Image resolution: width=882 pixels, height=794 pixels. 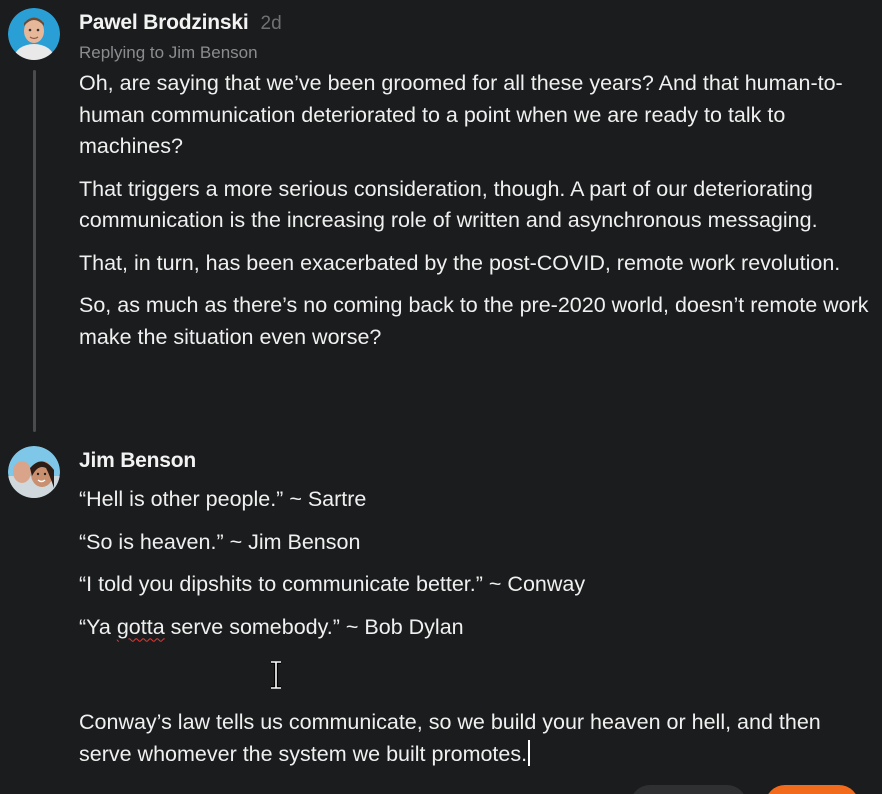 What do you see at coordinates (34, 251) in the screenshot?
I see `thread-line` at bounding box center [34, 251].